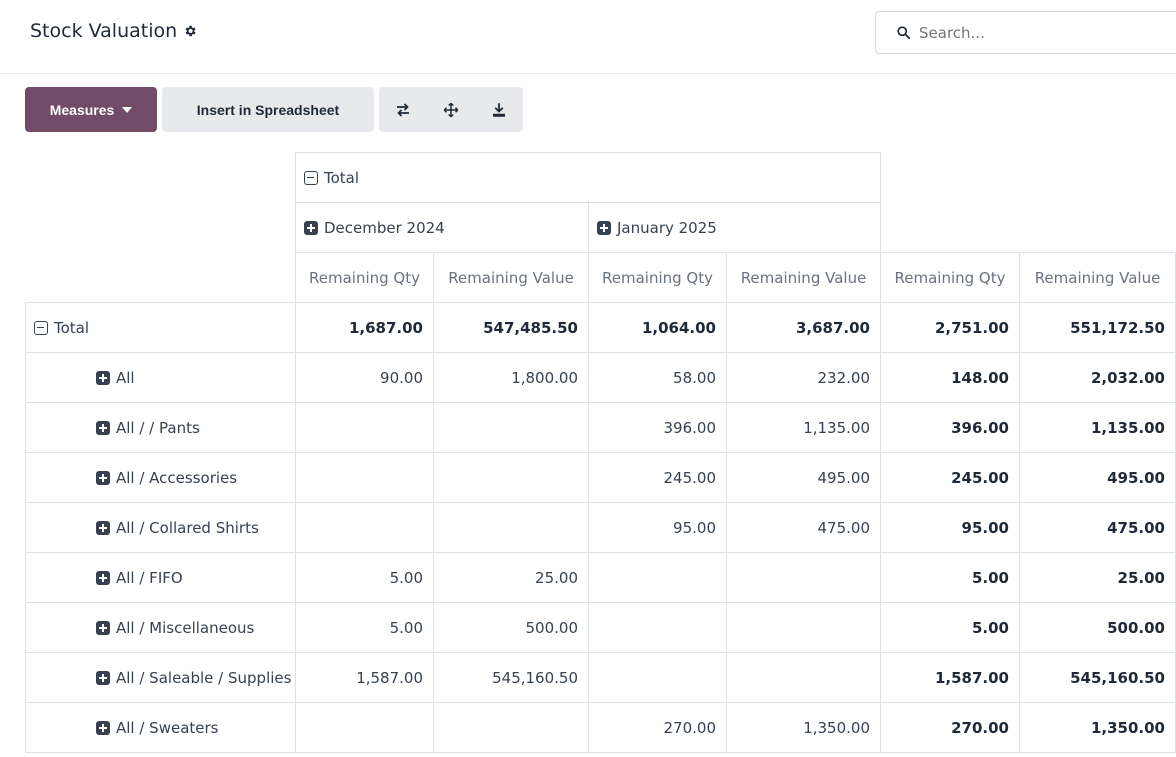 The image size is (1176, 757). Describe the element at coordinates (364, 327) in the screenshot. I see `pivot-cell: 1,687.00` at that location.